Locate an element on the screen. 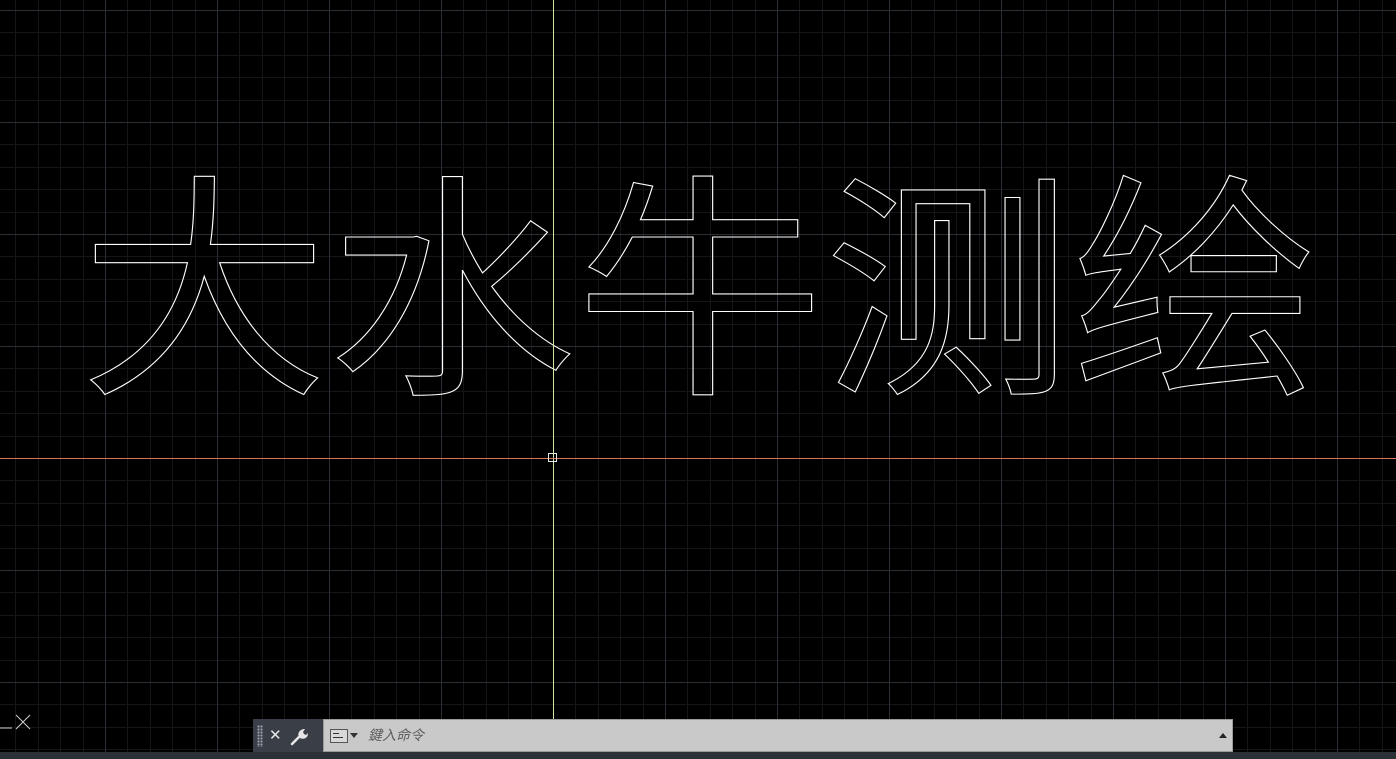 The width and height of the screenshot is (1396, 759). command-input-area is located at coordinates (778, 735).